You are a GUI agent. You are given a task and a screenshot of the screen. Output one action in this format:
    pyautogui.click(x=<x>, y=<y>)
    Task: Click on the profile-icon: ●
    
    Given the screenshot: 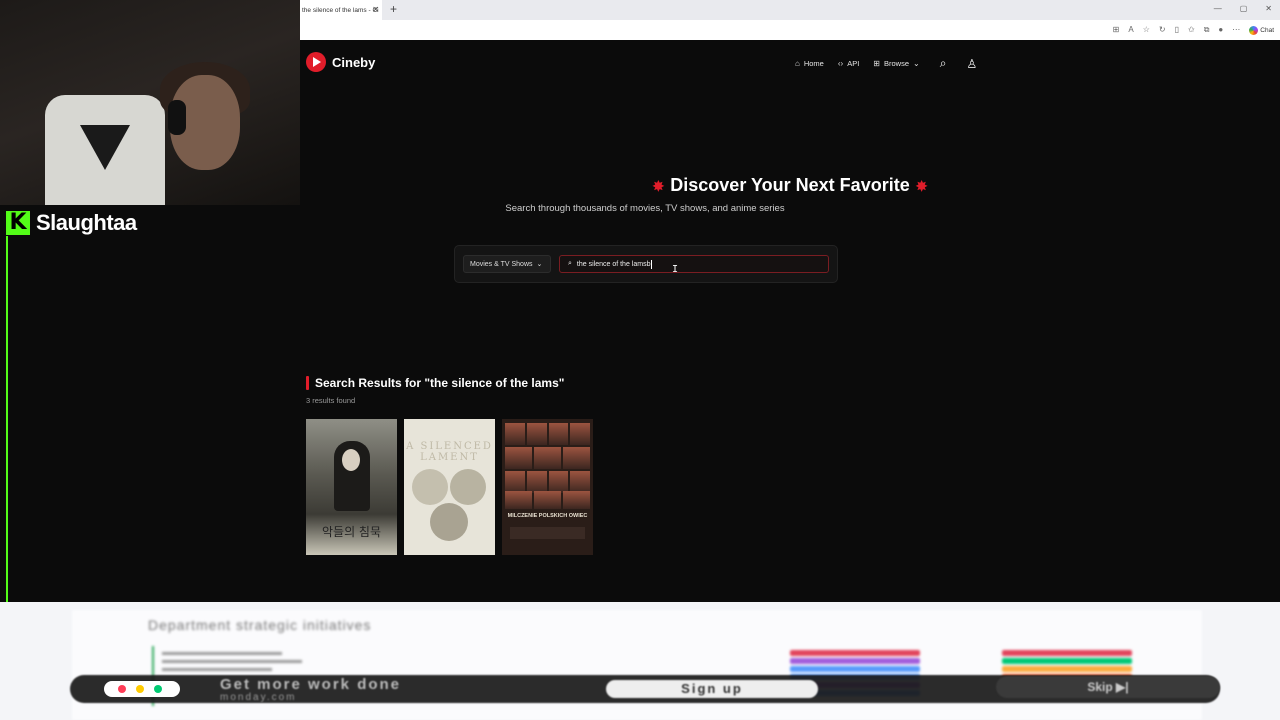 What is the action you would take?
    pyautogui.click(x=1220, y=30)
    